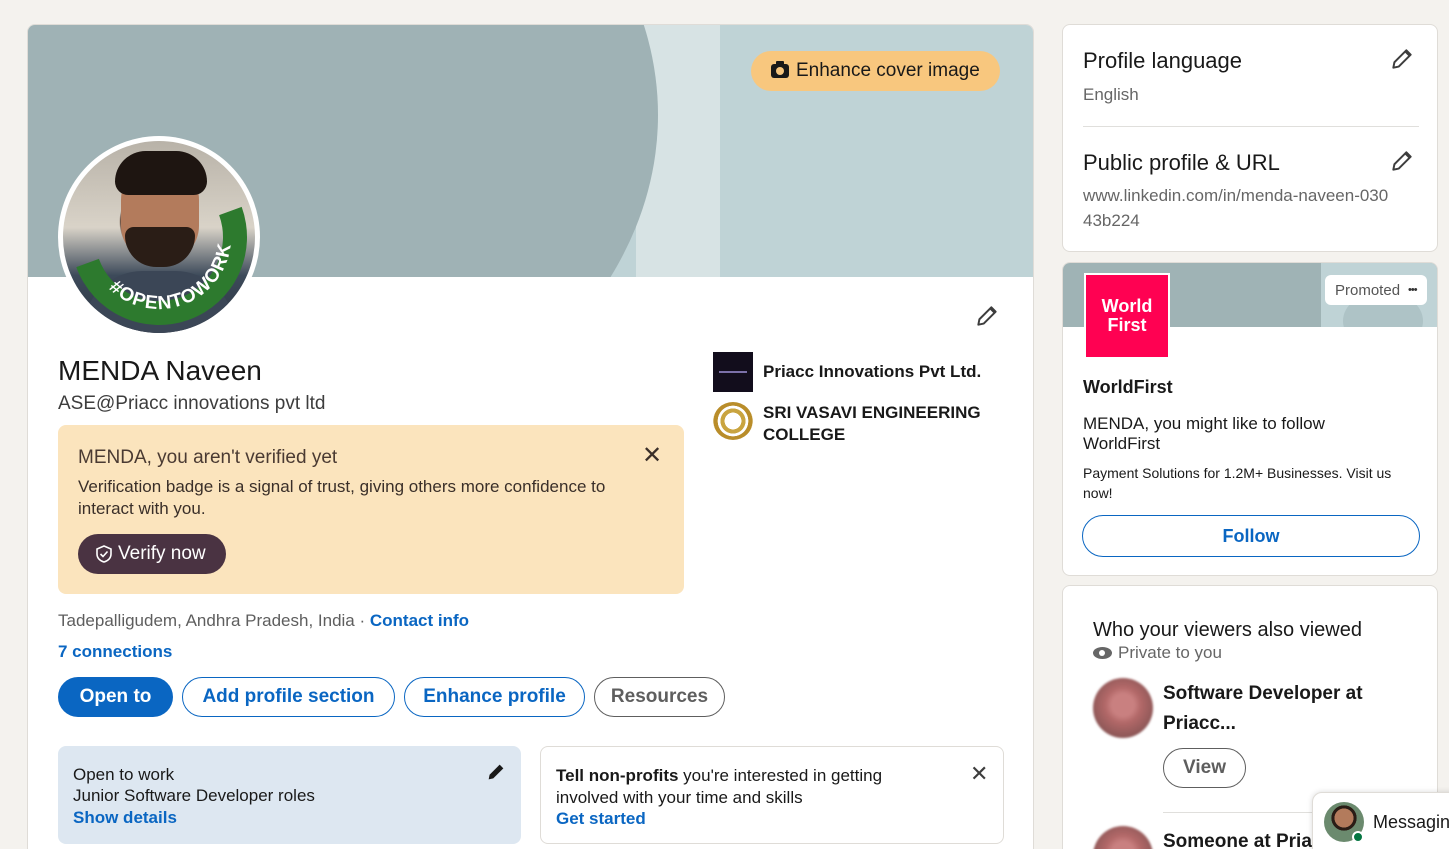 The image size is (1449, 849). I want to click on logo-text-1: World, so click(1127, 306).